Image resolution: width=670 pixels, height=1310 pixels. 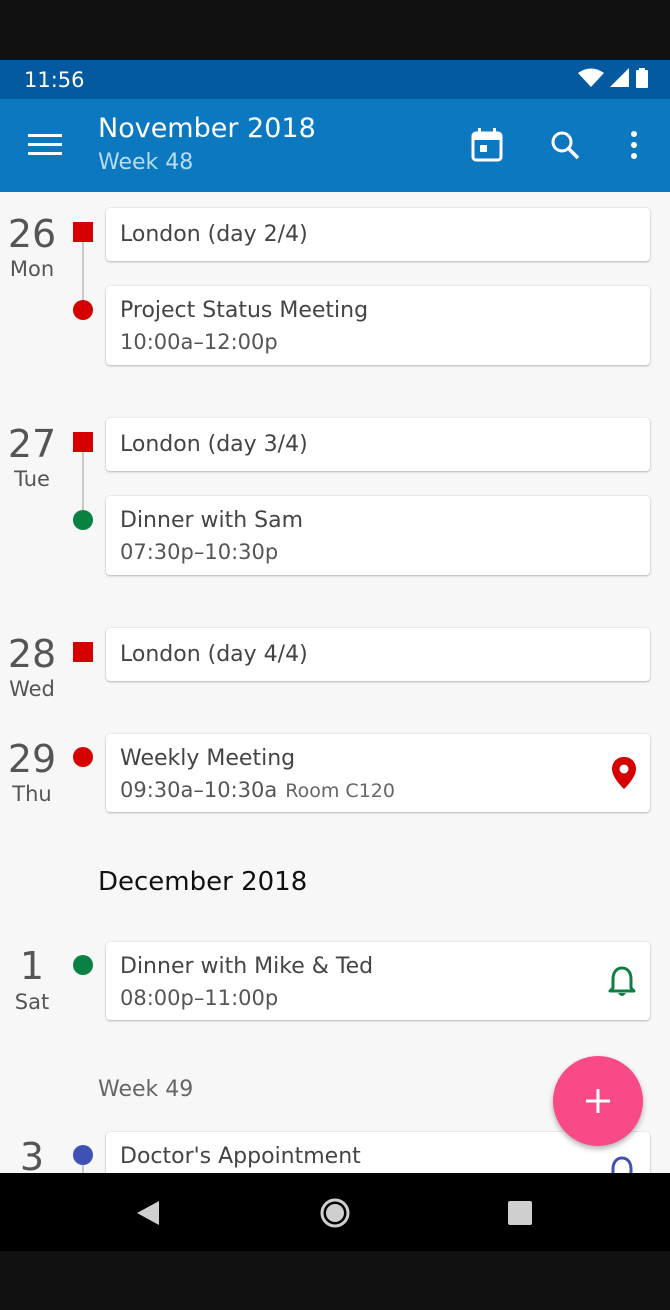 What do you see at coordinates (378, 444) in the screenshot?
I see `event-card: London (day 3/4)` at bounding box center [378, 444].